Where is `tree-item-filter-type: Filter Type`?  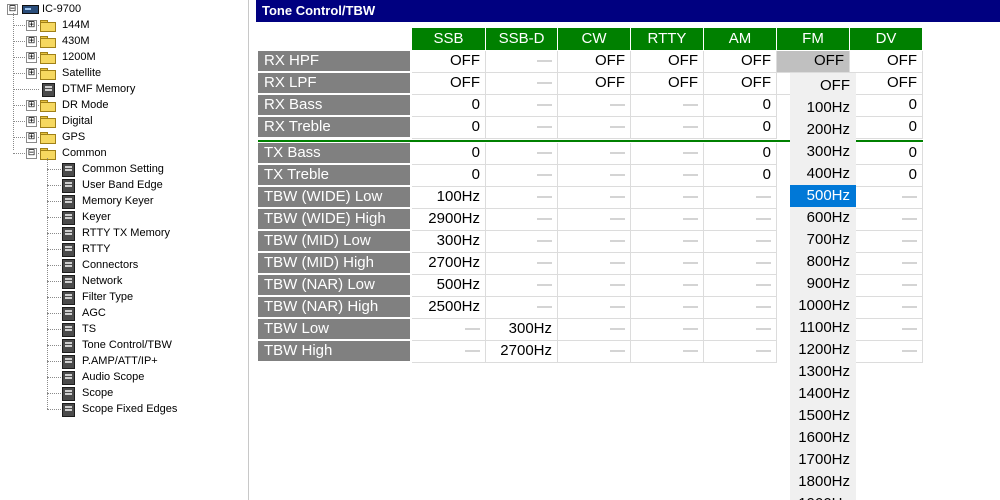
tree-item-filter-type: Filter Type is located at coordinates (107, 297).